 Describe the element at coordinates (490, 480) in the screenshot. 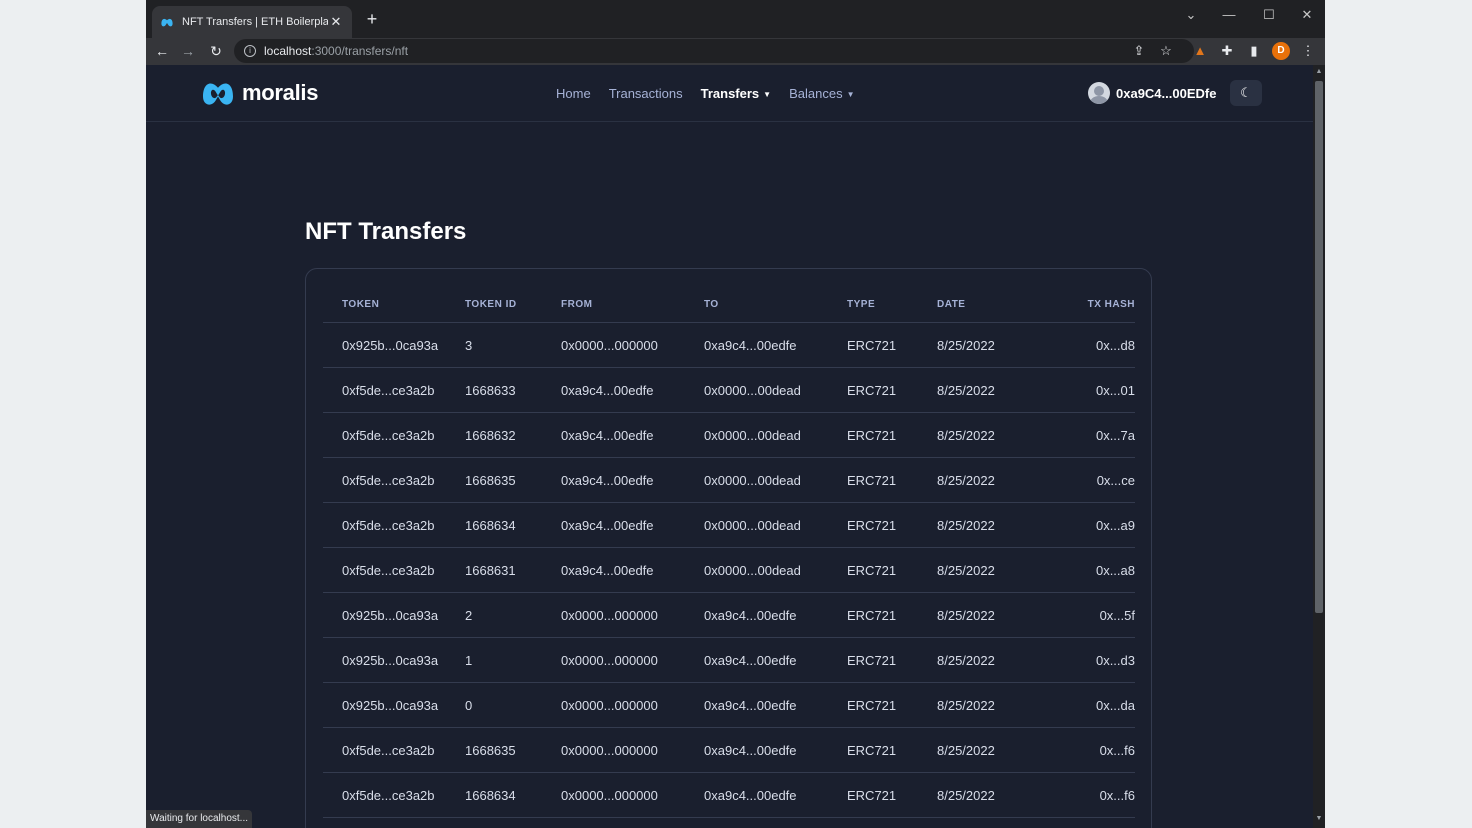

I see `cell-token-id: 1668635` at that location.